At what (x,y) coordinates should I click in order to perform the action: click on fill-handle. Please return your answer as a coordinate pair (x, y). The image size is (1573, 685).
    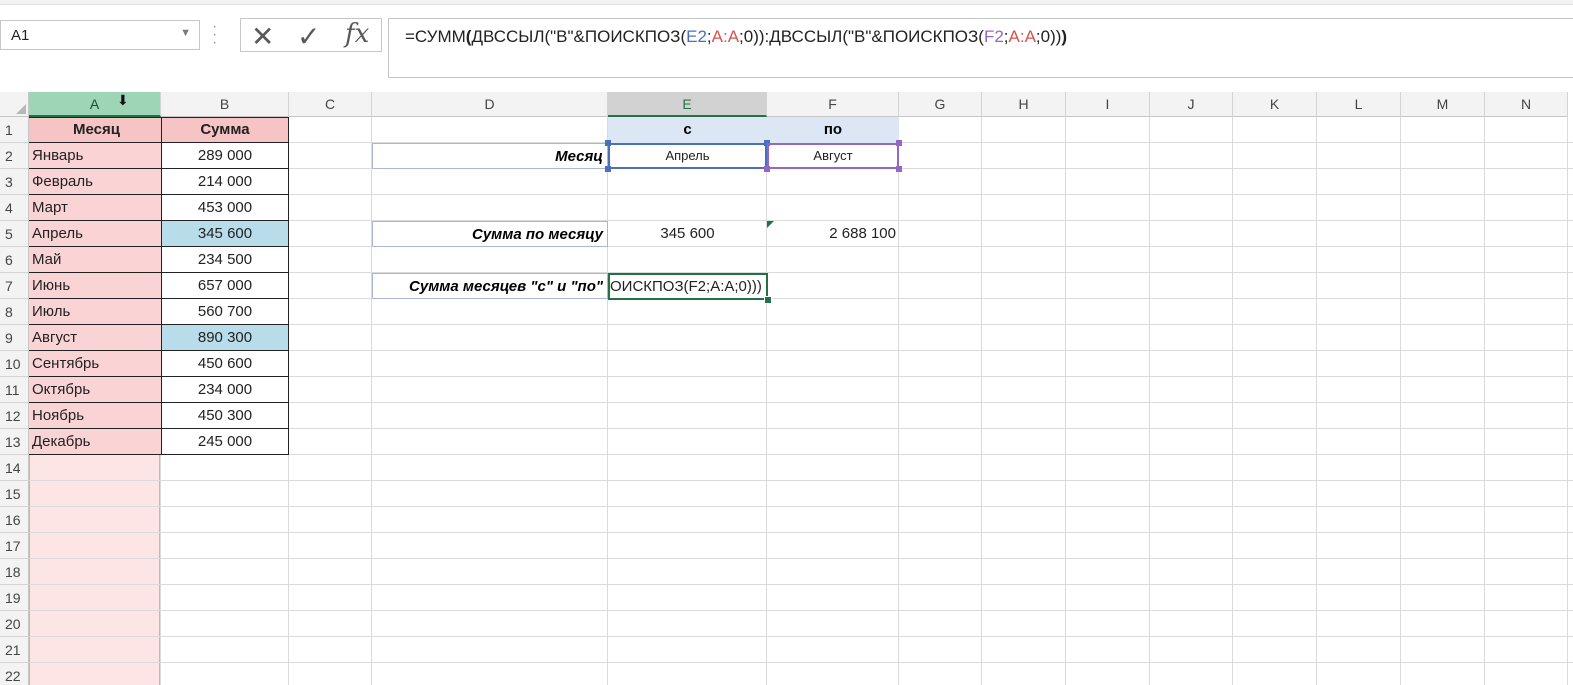
    Looking at the image, I should click on (768, 300).